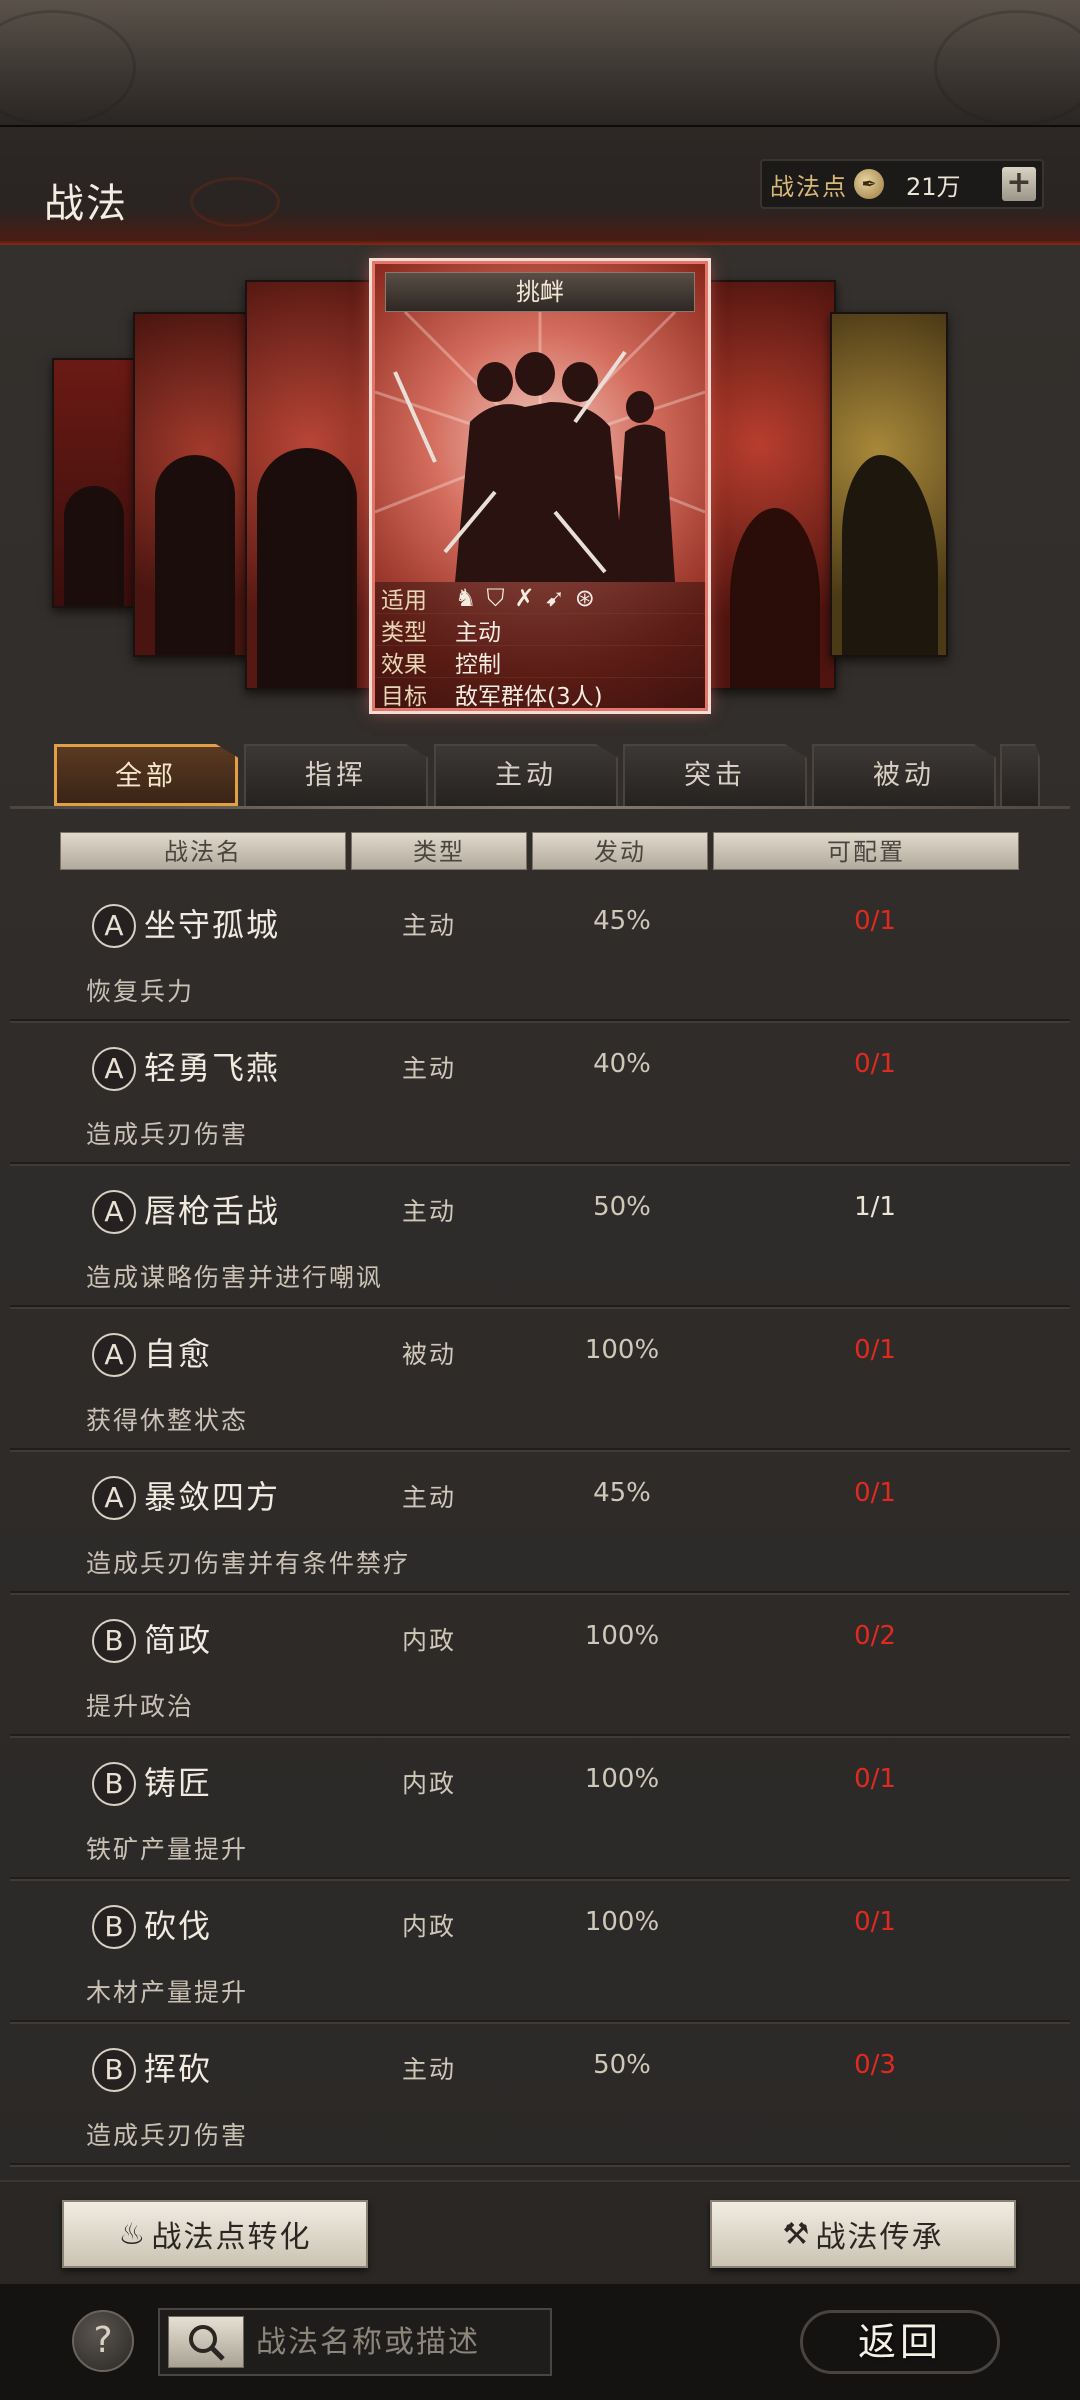  What do you see at coordinates (875, 1636) in the screenshot?
I see `skill-config: 0/2` at bounding box center [875, 1636].